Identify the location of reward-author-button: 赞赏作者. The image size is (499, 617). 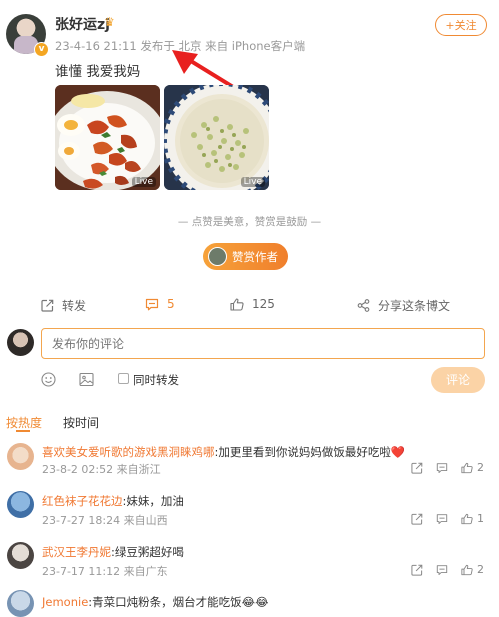
(245, 256).